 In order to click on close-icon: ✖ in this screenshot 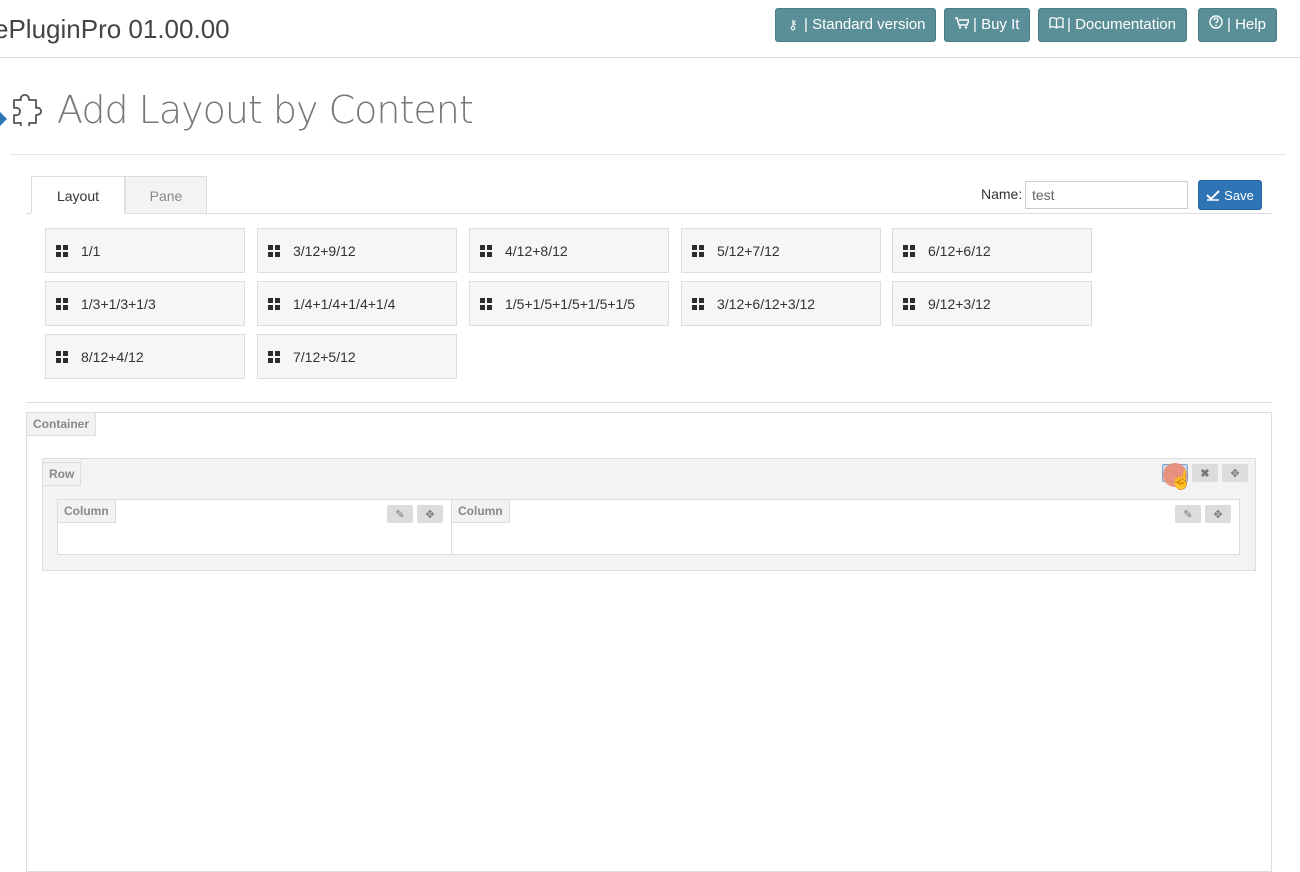, I will do `click(1205, 473)`.